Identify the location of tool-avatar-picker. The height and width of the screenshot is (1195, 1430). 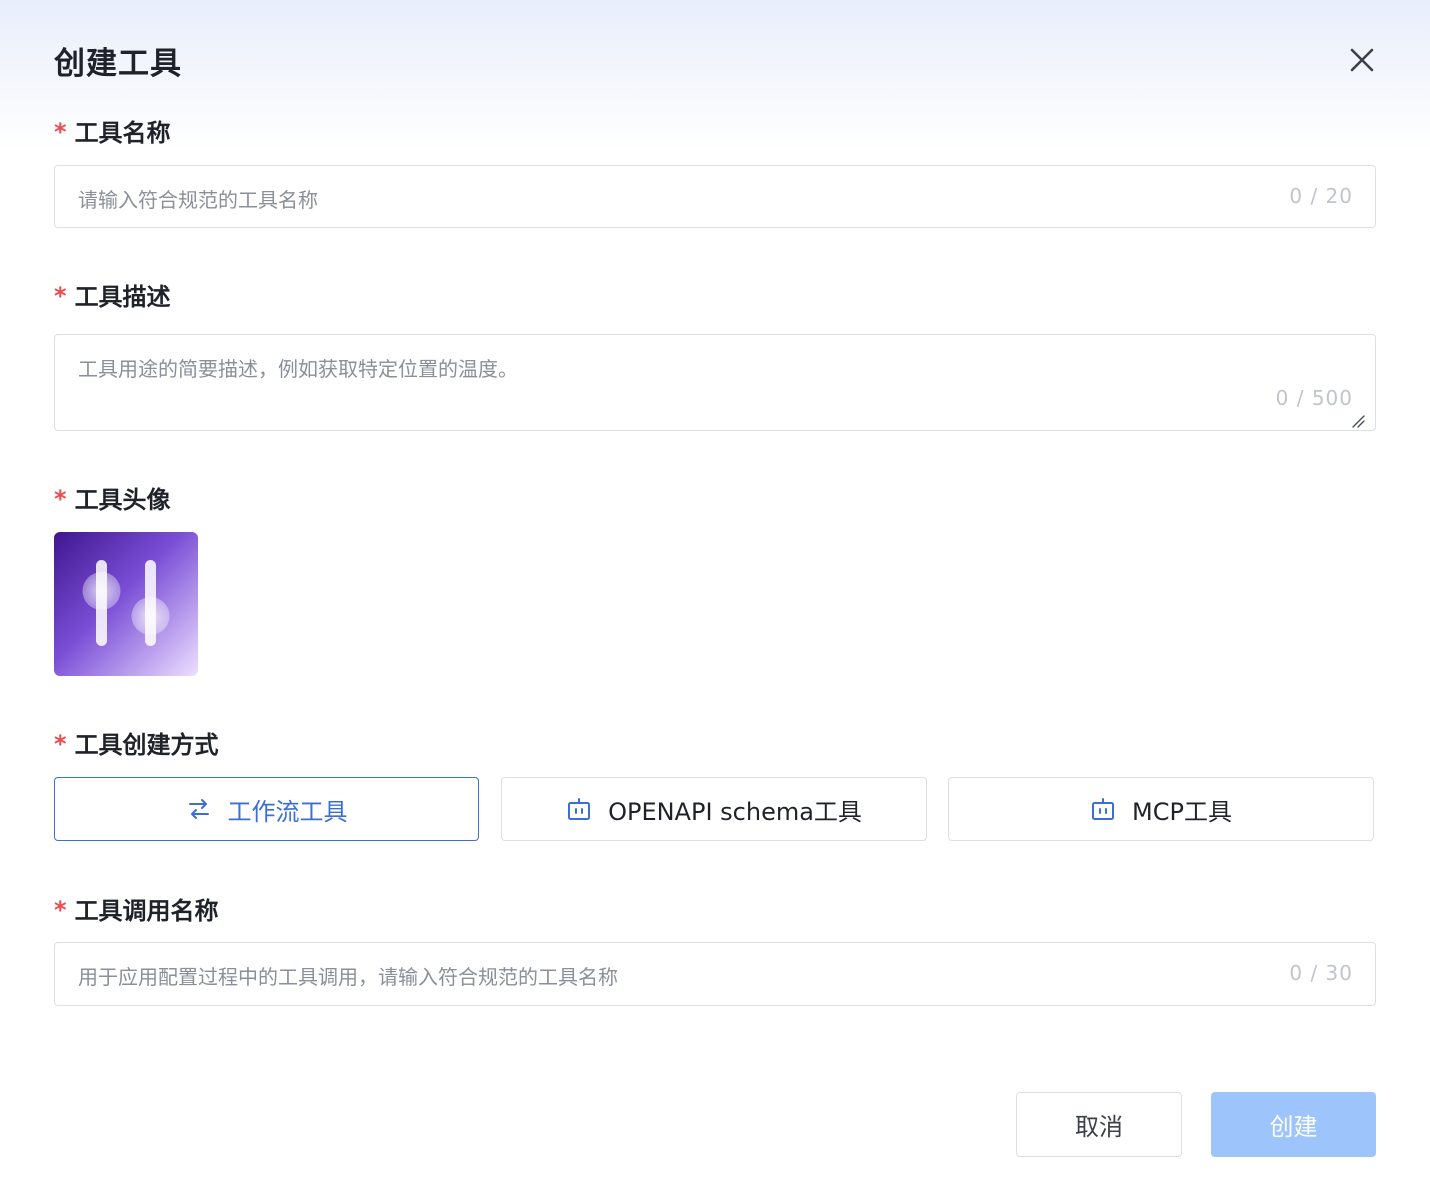
(126, 604).